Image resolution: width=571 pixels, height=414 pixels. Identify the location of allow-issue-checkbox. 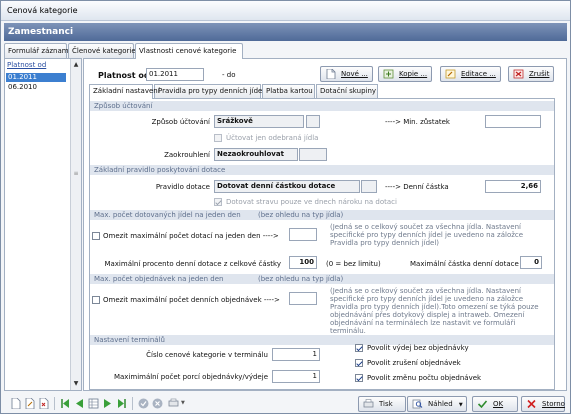
(359, 348).